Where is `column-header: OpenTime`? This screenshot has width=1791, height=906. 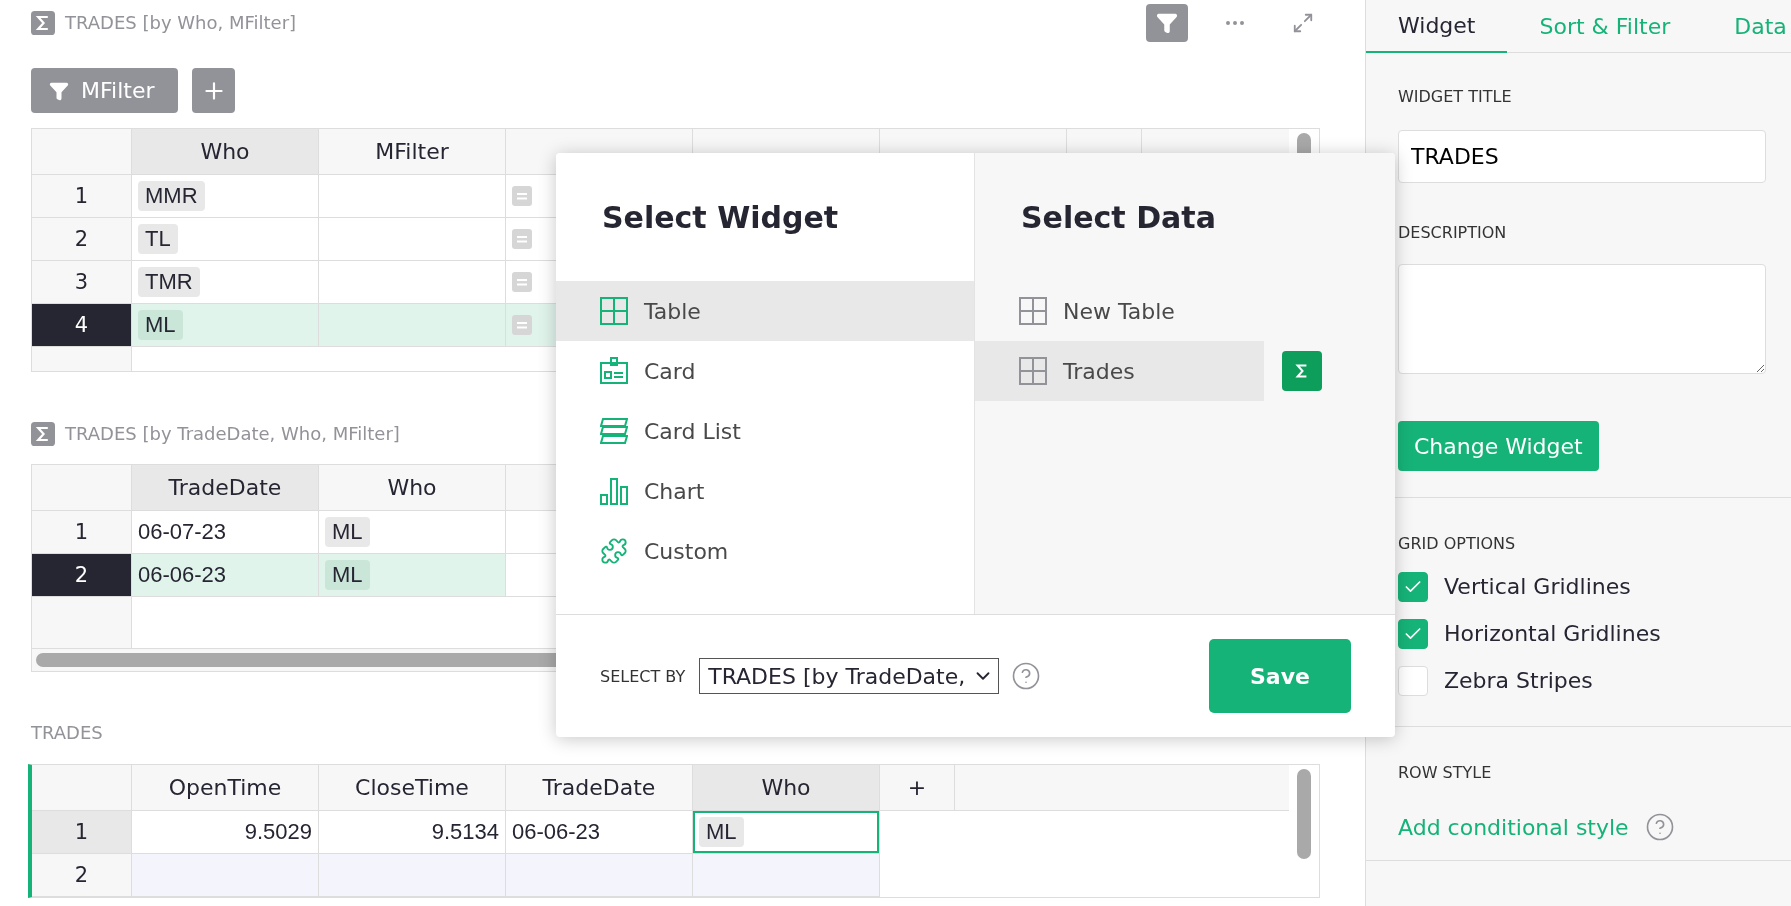 column-header: OpenTime is located at coordinates (225, 788).